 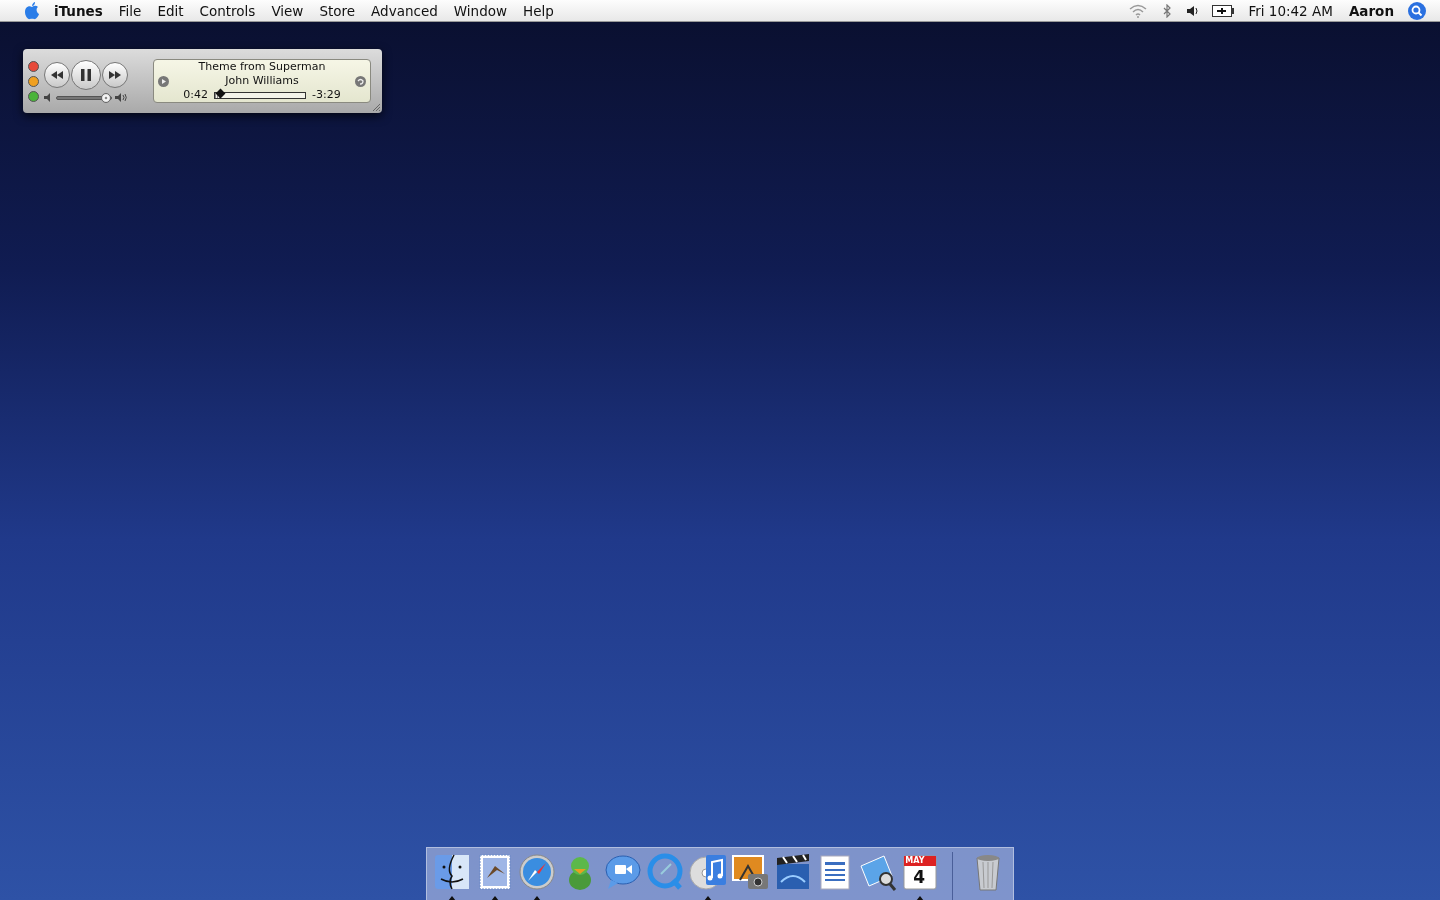 I want to click on music-icon, so click(x=707, y=872).